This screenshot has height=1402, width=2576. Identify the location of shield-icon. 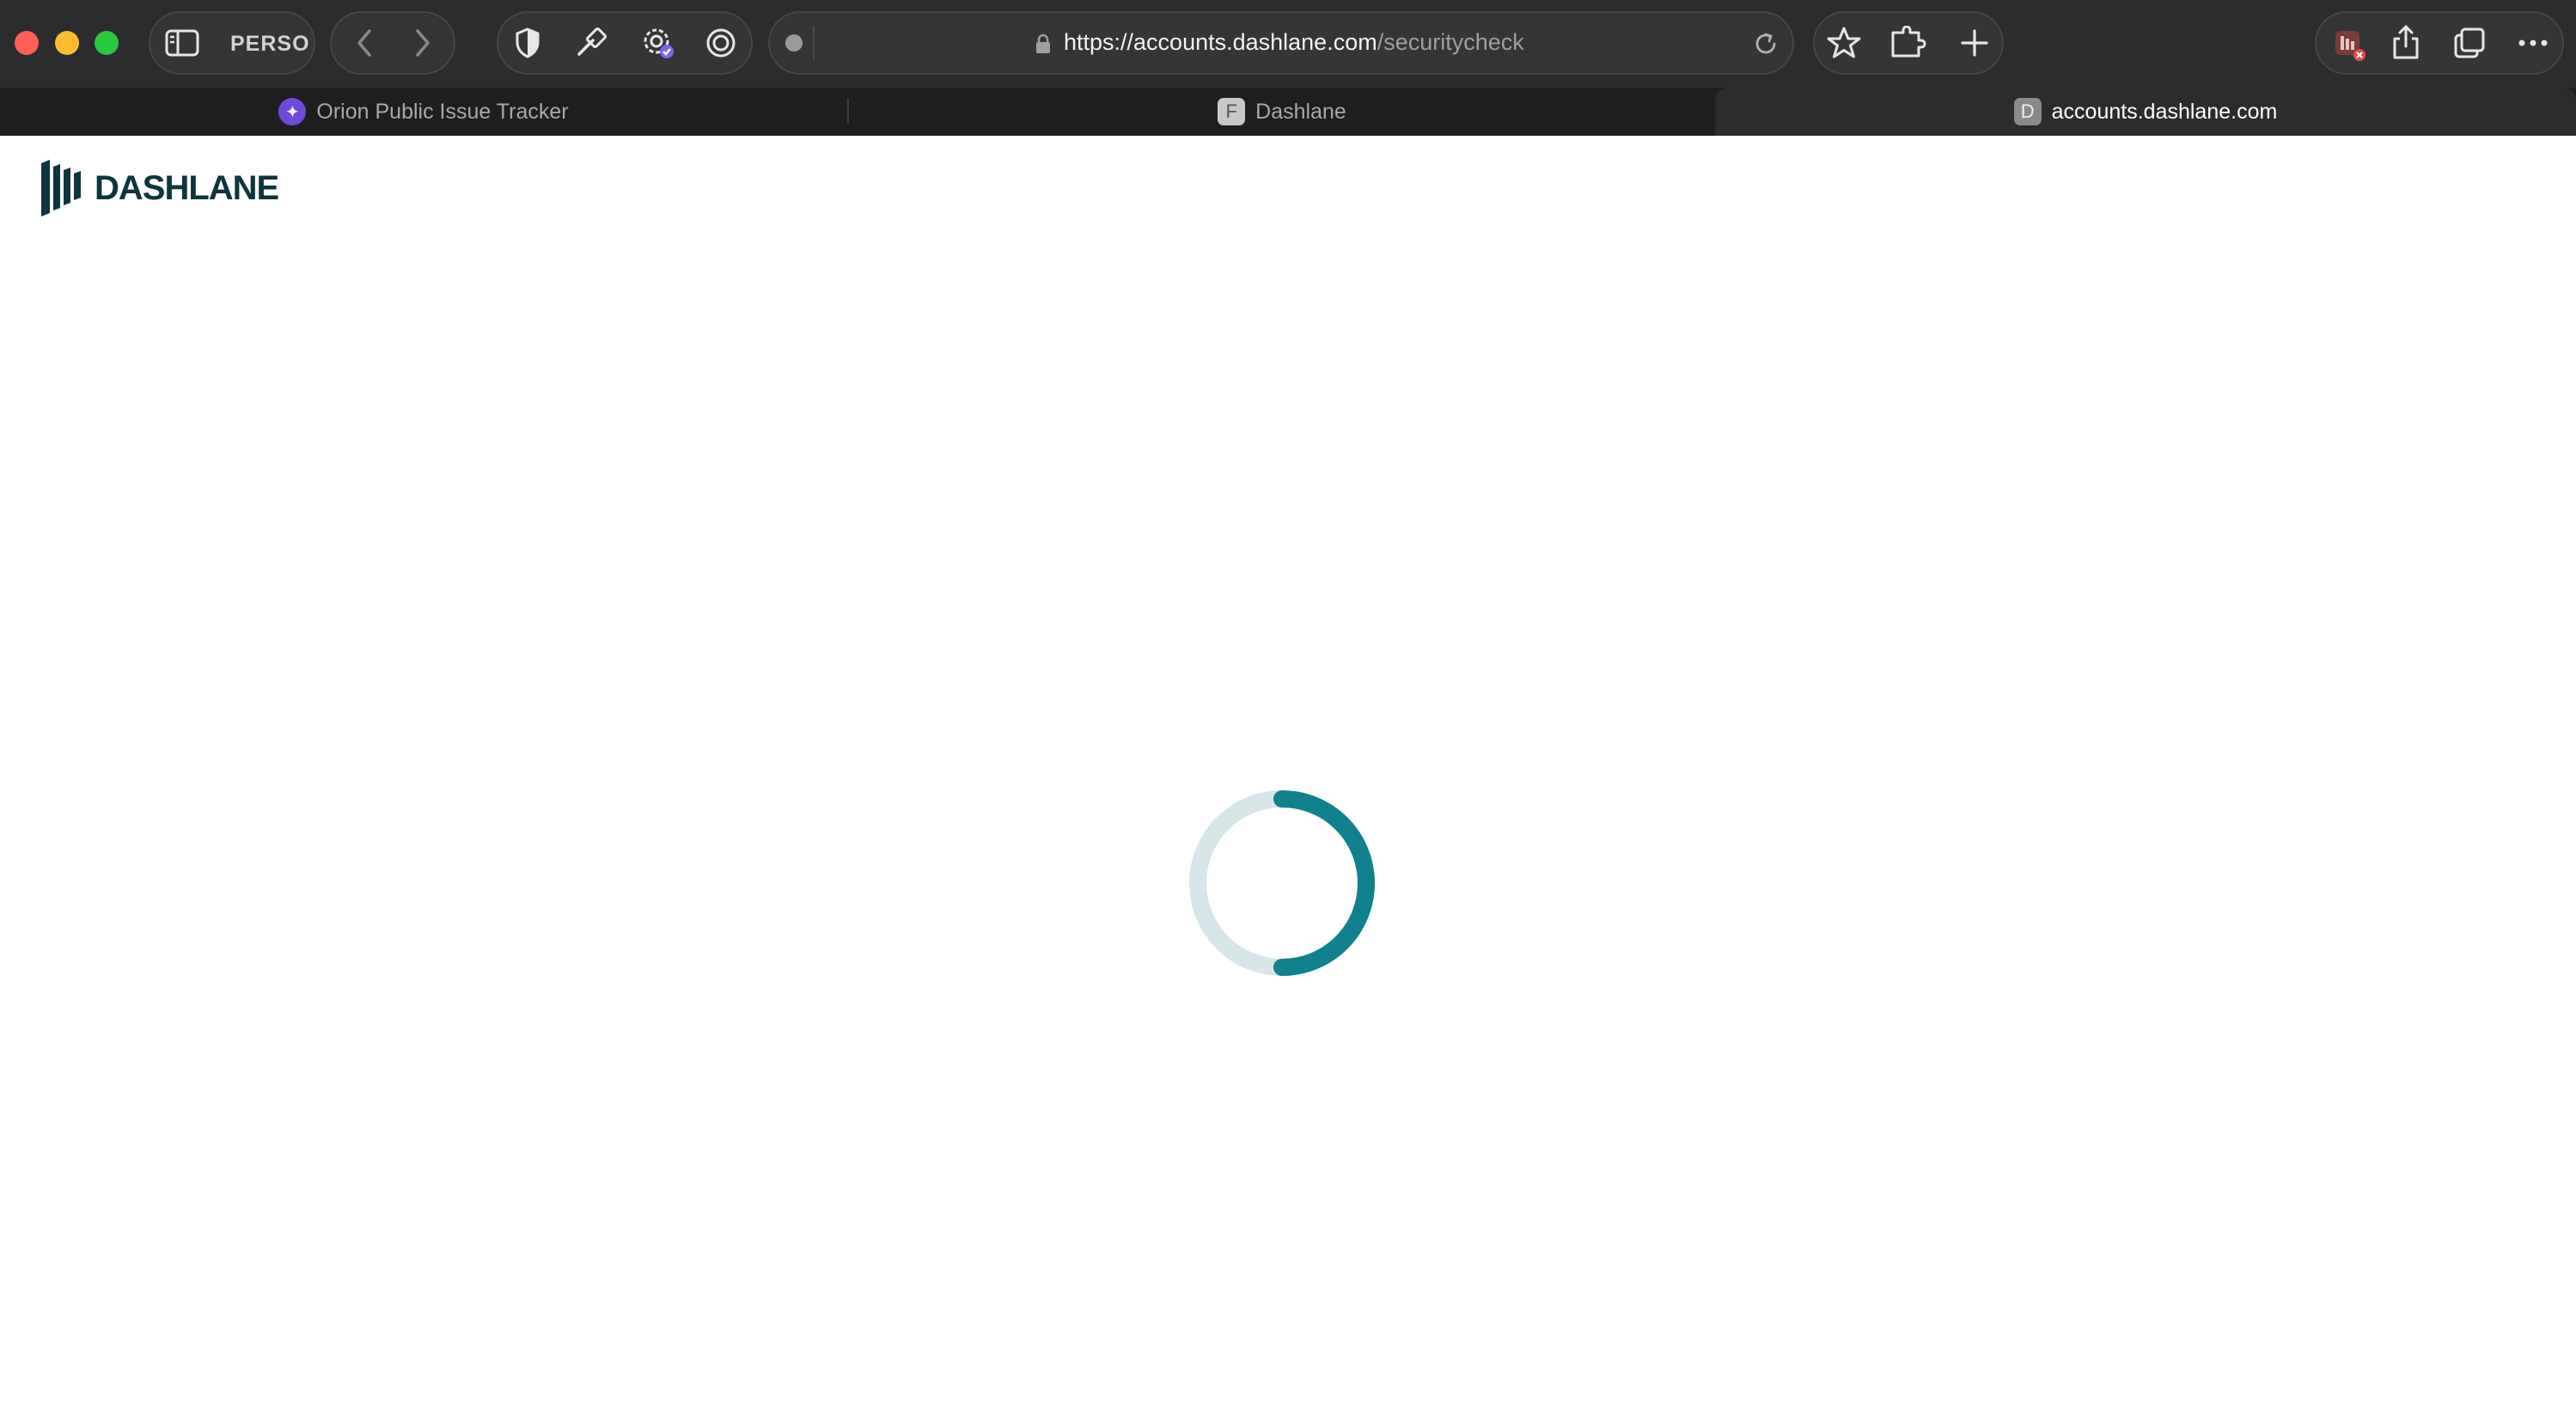
(527, 43).